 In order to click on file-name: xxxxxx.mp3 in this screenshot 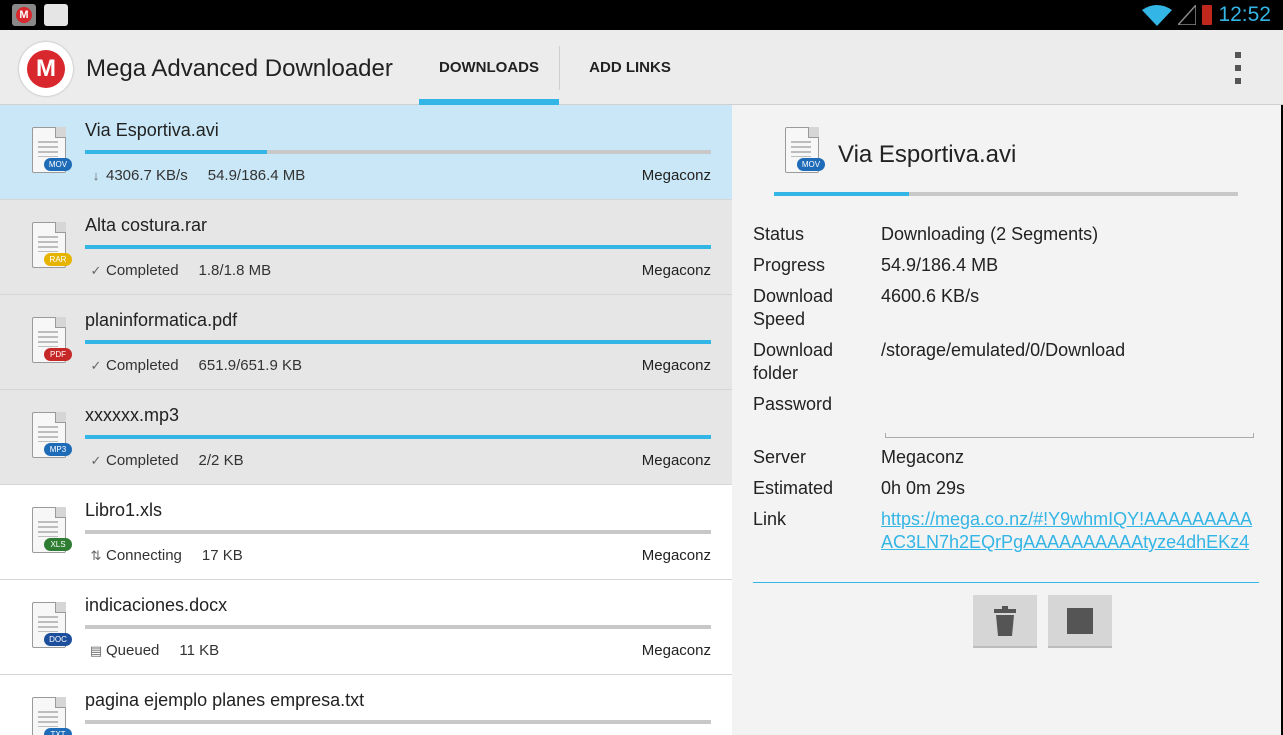, I will do `click(132, 415)`.